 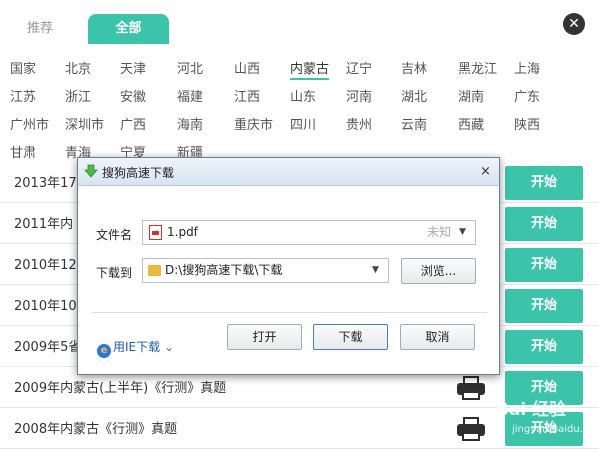 I want to click on ie-download-link: e 用IE下载 ⌄, so click(x=135, y=348).